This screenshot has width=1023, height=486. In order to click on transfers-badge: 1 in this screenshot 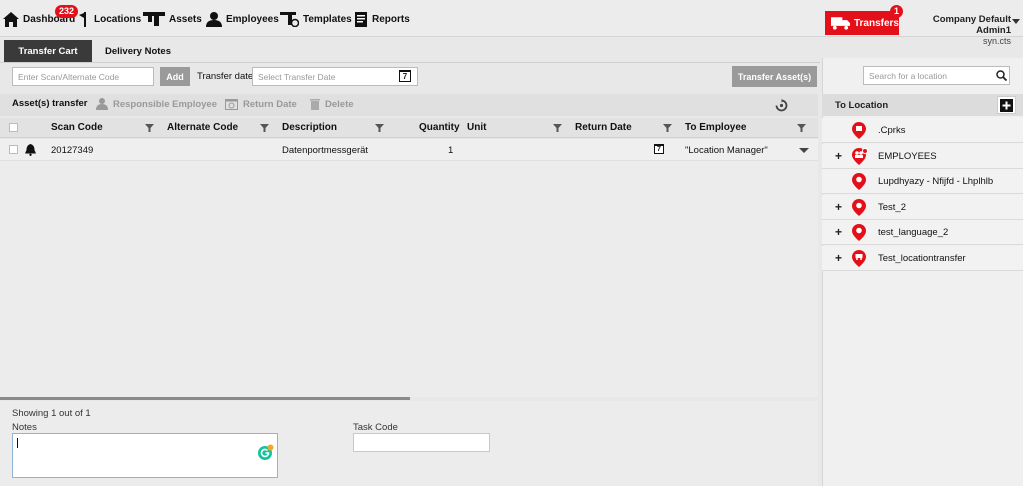, I will do `click(897, 11)`.